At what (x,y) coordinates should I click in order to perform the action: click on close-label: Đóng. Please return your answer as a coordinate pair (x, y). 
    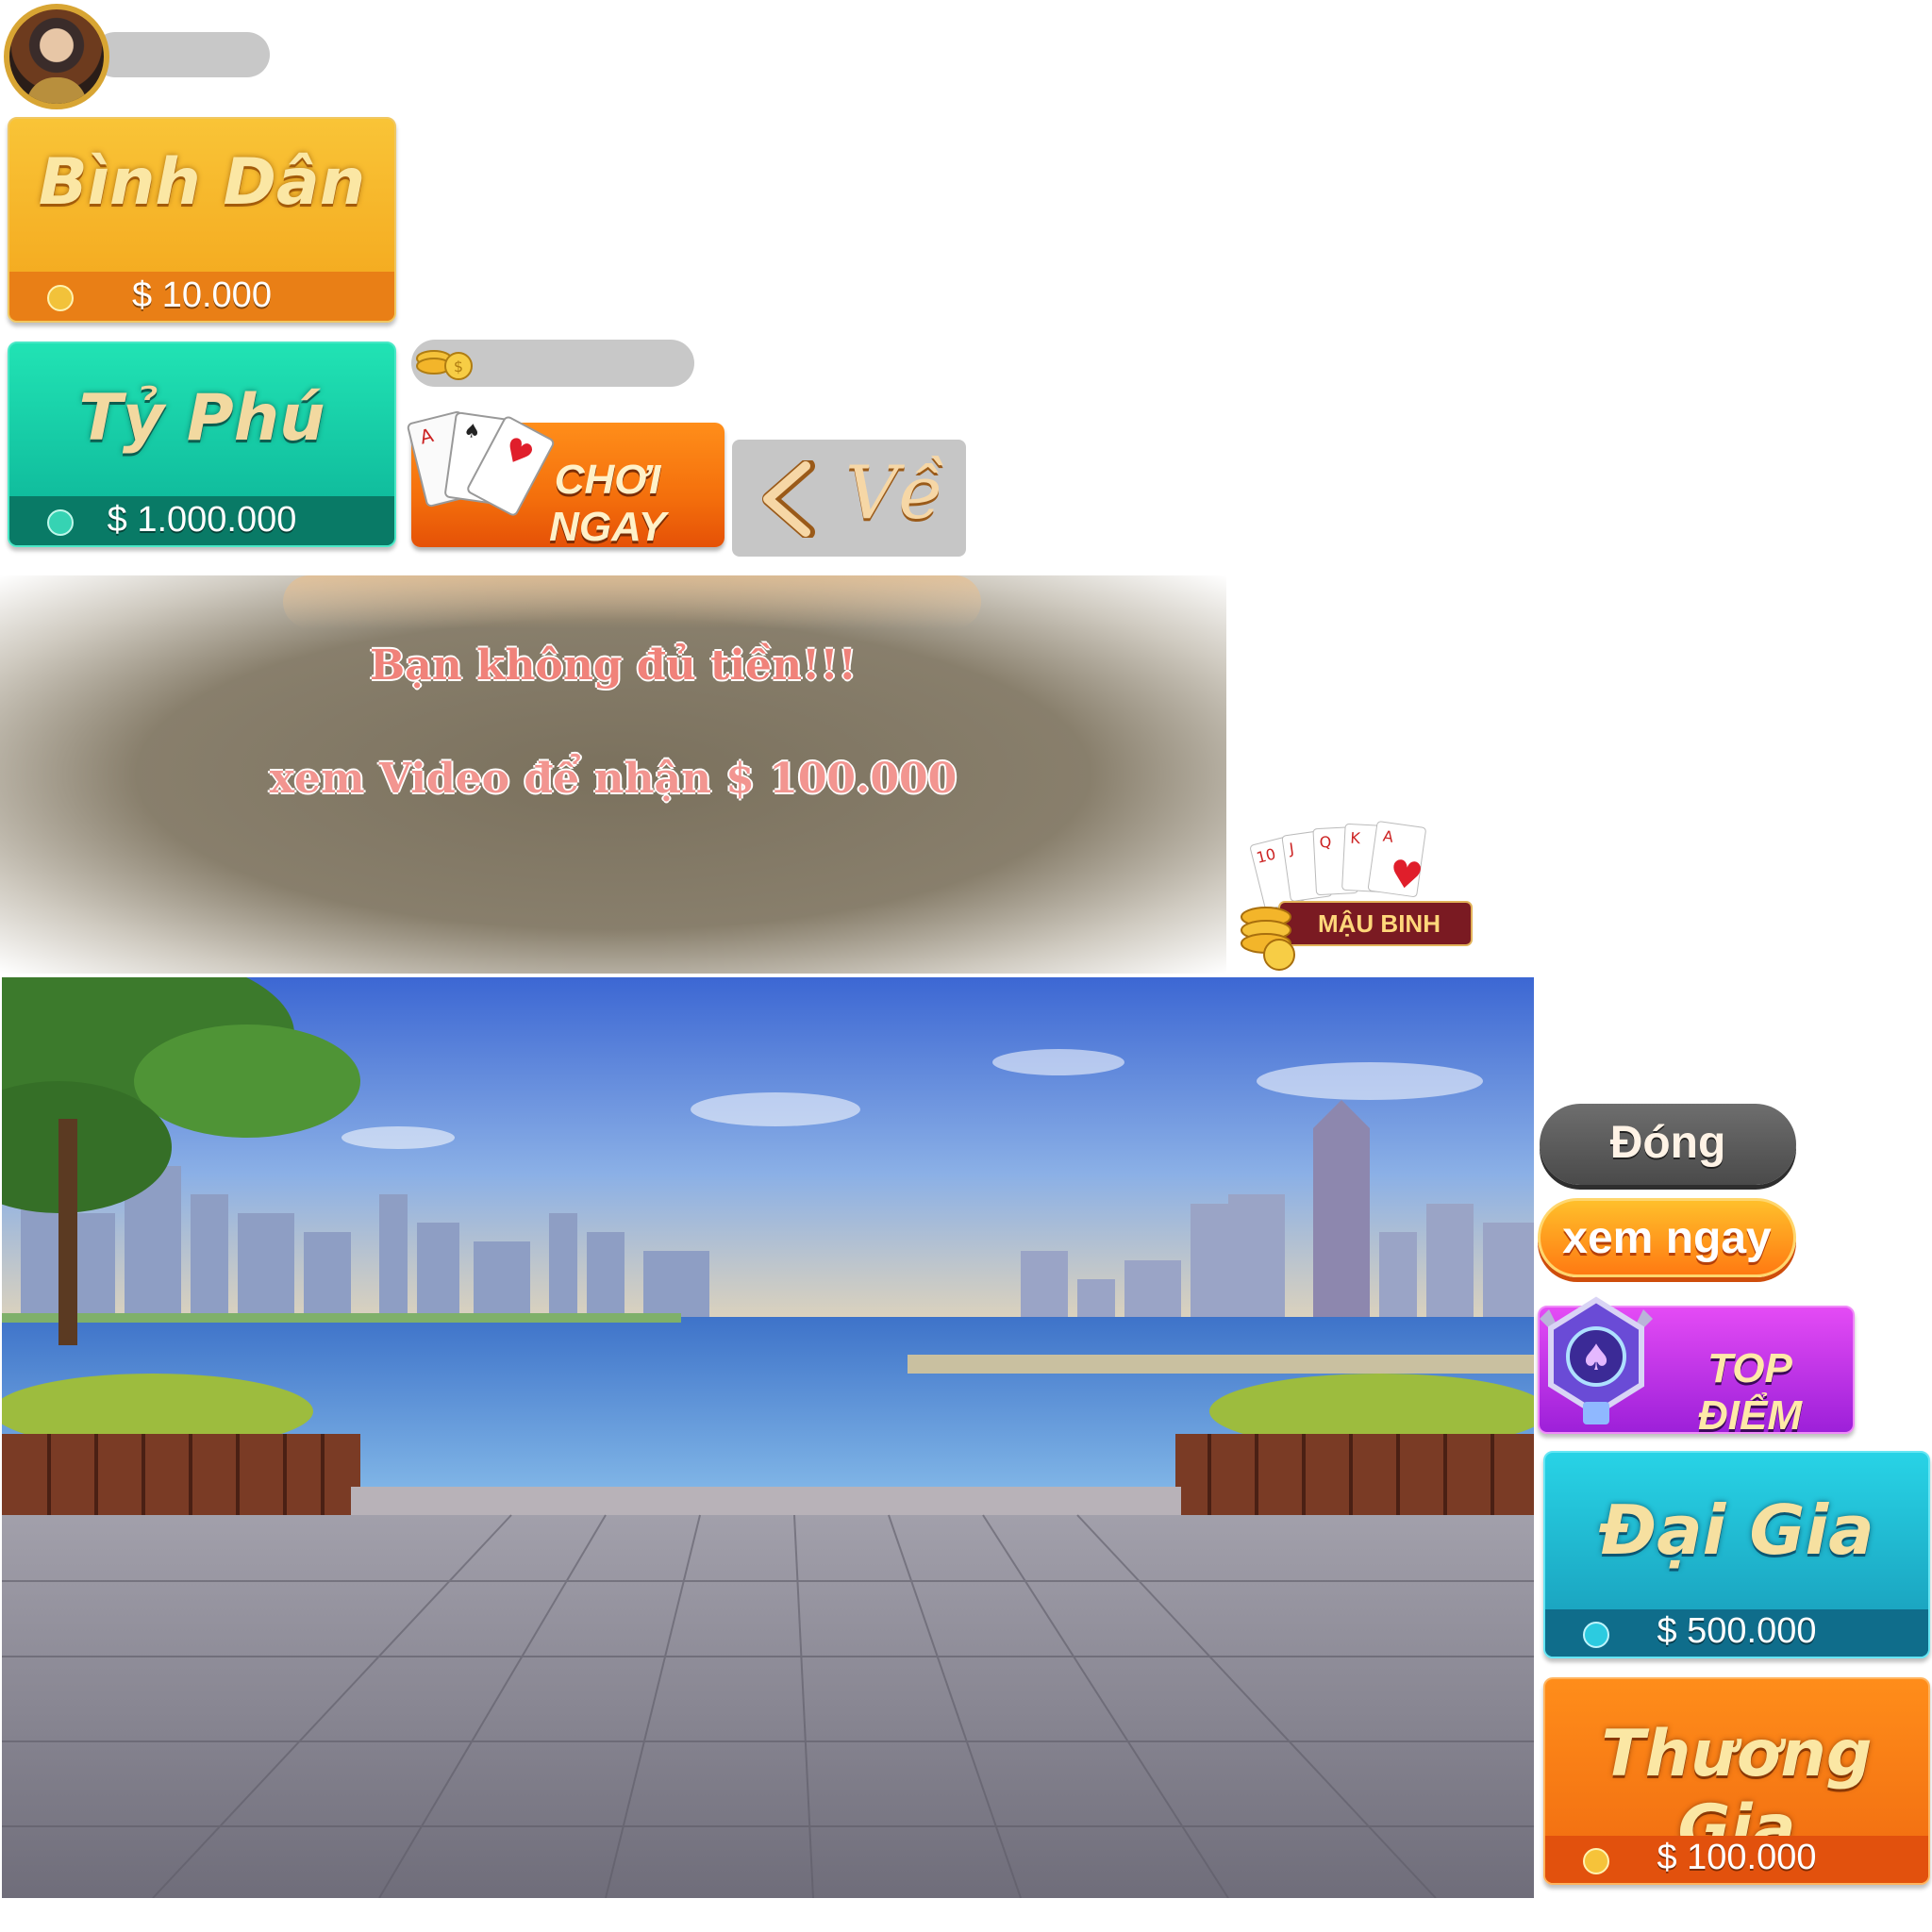
    Looking at the image, I should click on (1667, 1143).